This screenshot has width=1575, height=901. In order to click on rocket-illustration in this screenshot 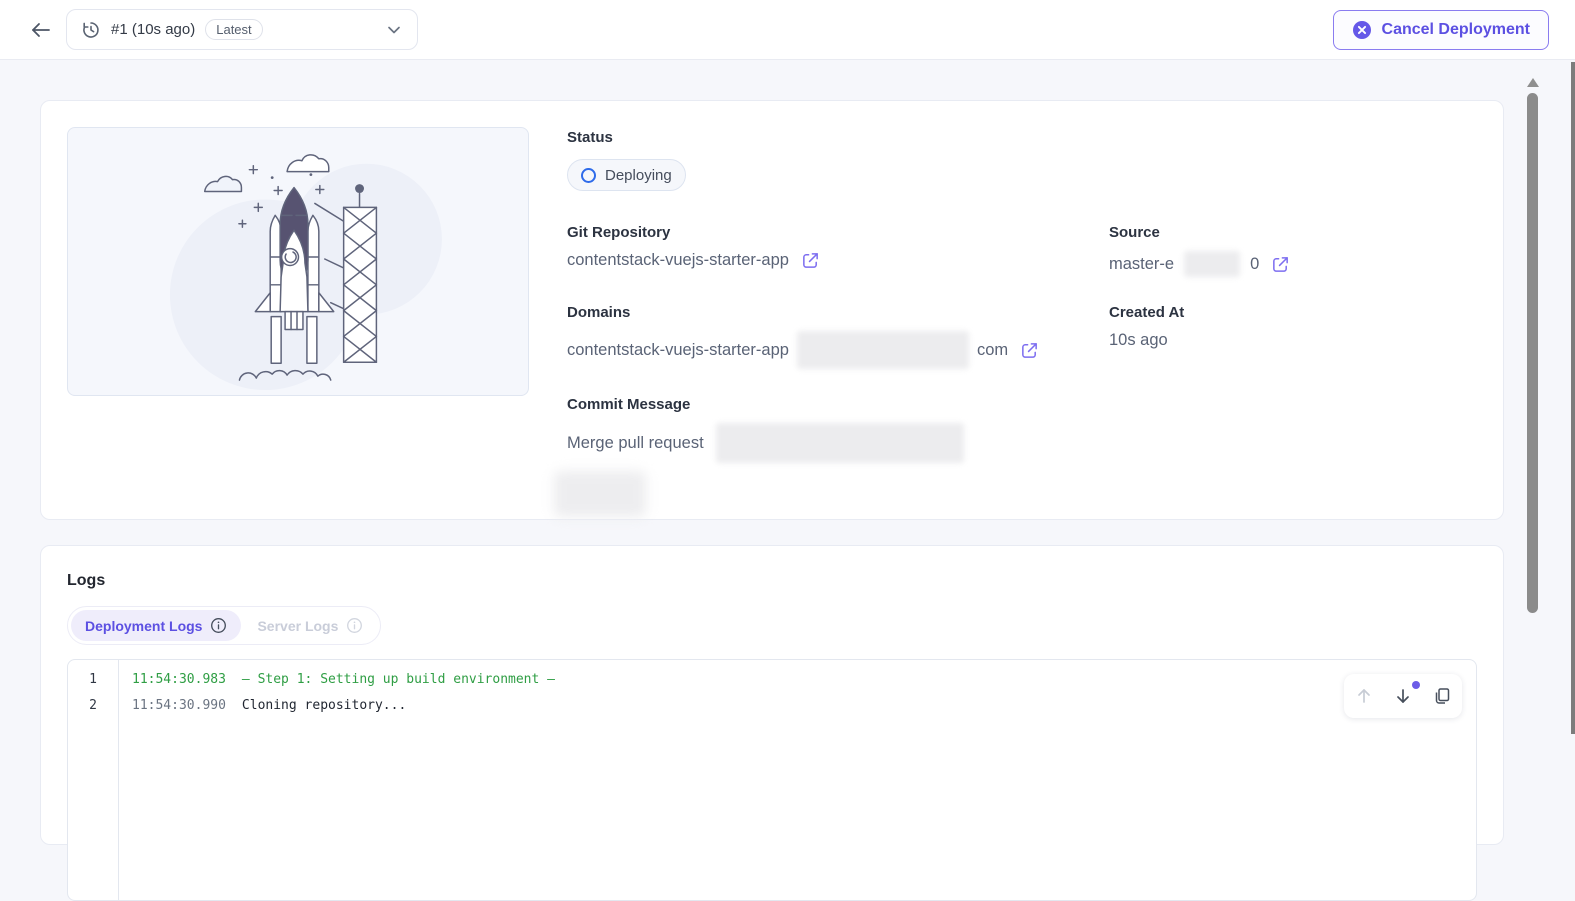, I will do `click(298, 261)`.